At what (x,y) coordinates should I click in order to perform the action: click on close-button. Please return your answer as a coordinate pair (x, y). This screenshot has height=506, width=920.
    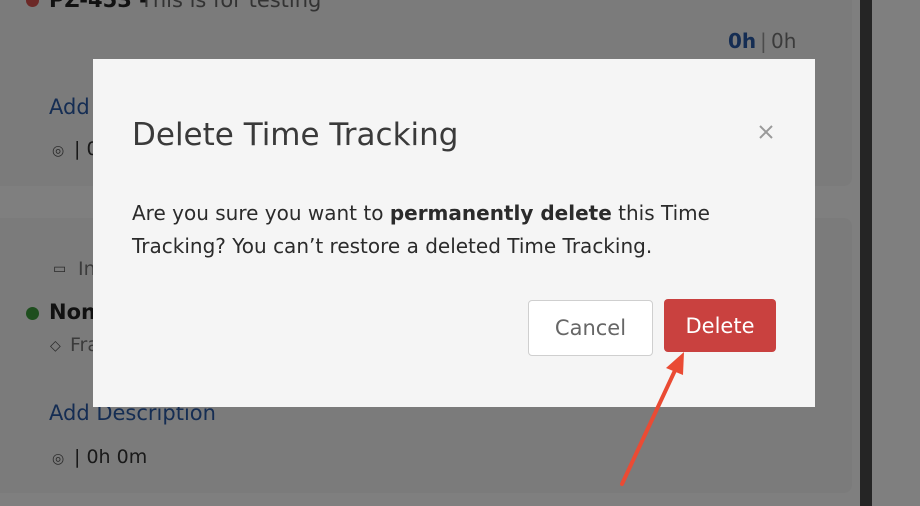
    Looking at the image, I should click on (766, 132).